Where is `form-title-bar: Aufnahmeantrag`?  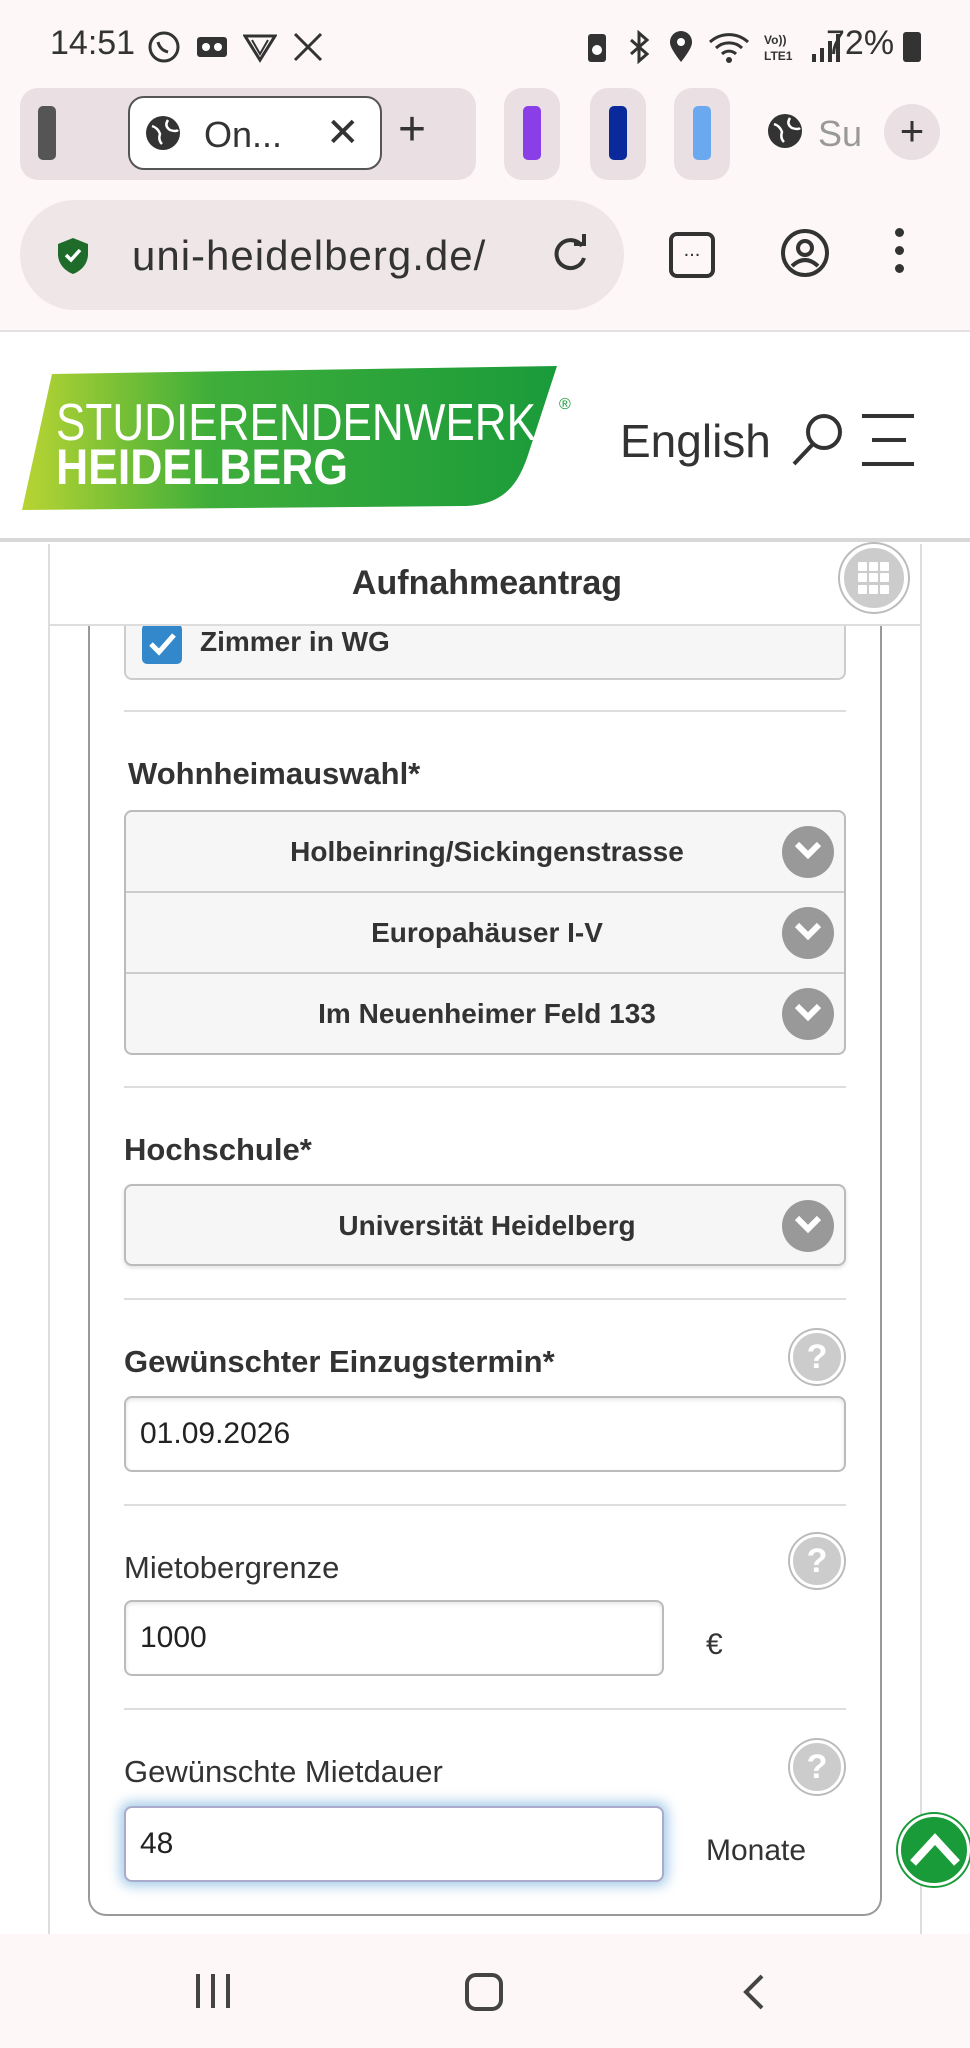
form-title-bar: Aufnahmeantrag is located at coordinates (485, 585).